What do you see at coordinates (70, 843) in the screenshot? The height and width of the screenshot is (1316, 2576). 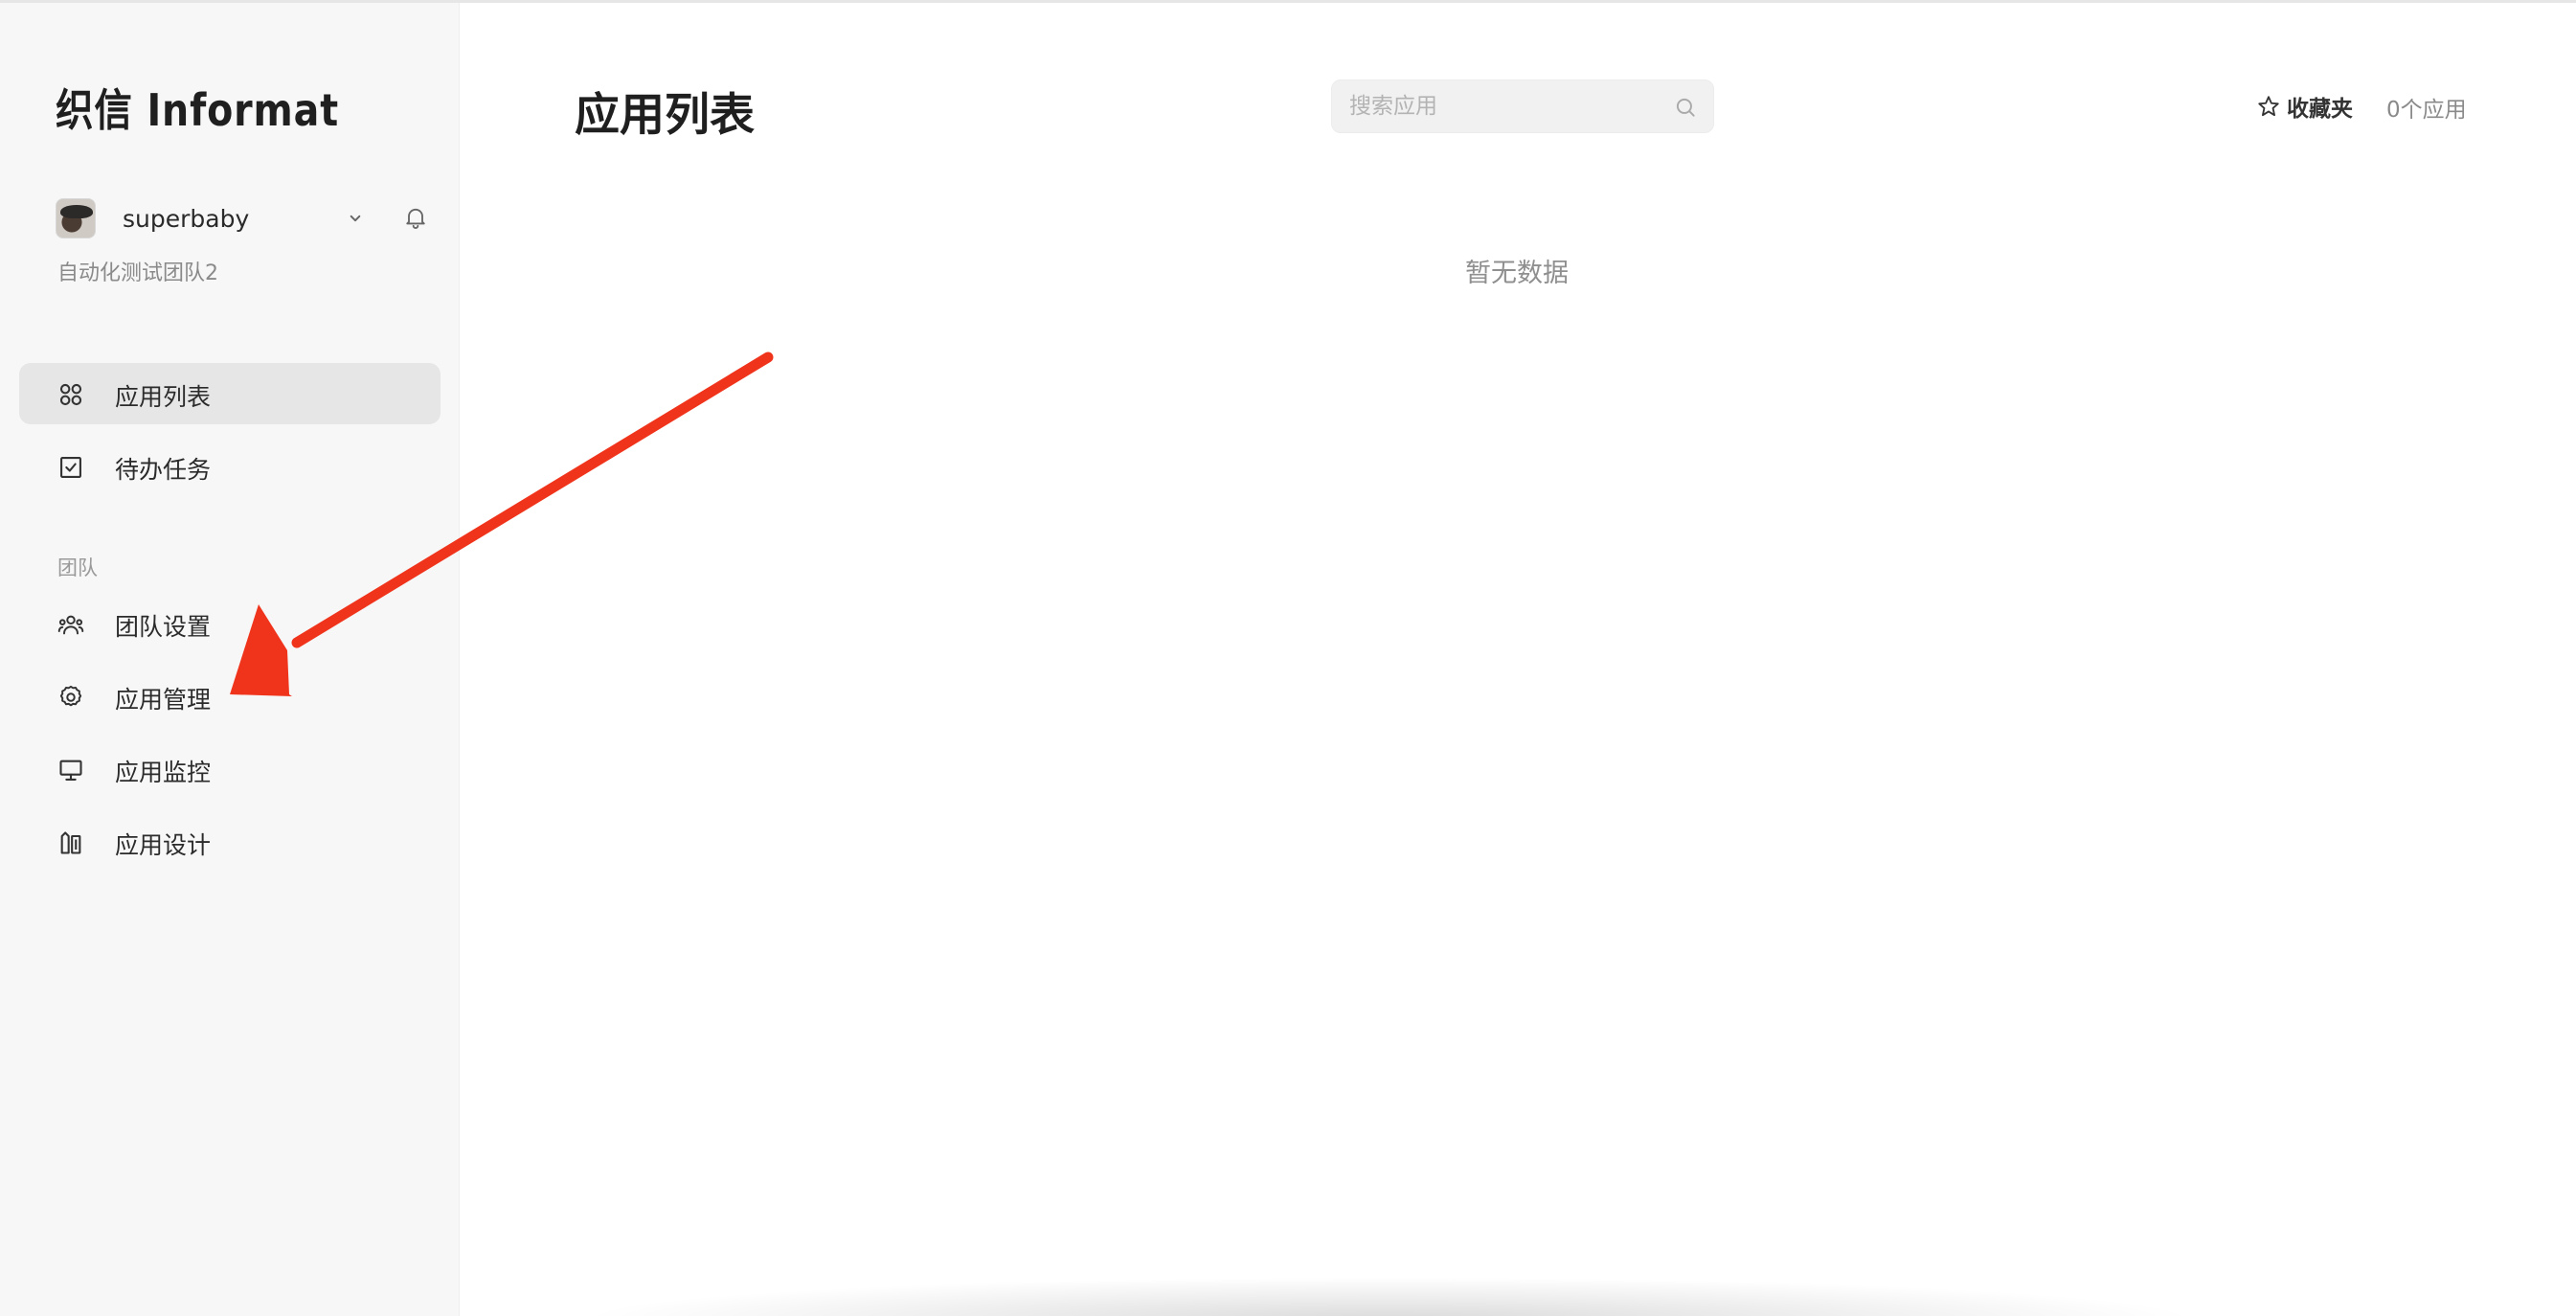 I see `design-icon` at bounding box center [70, 843].